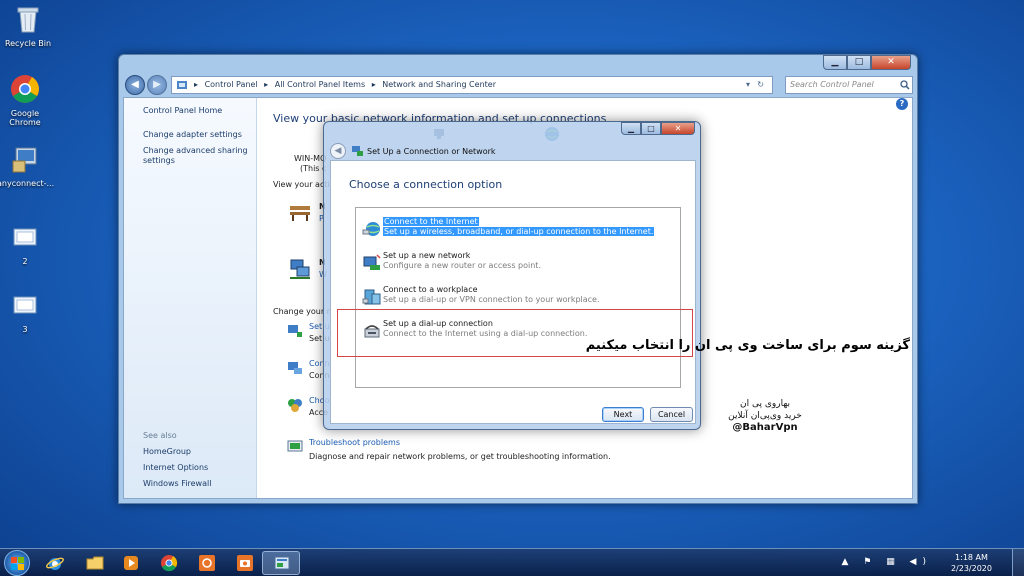  I want to click on help-icon: ?, so click(902, 104).